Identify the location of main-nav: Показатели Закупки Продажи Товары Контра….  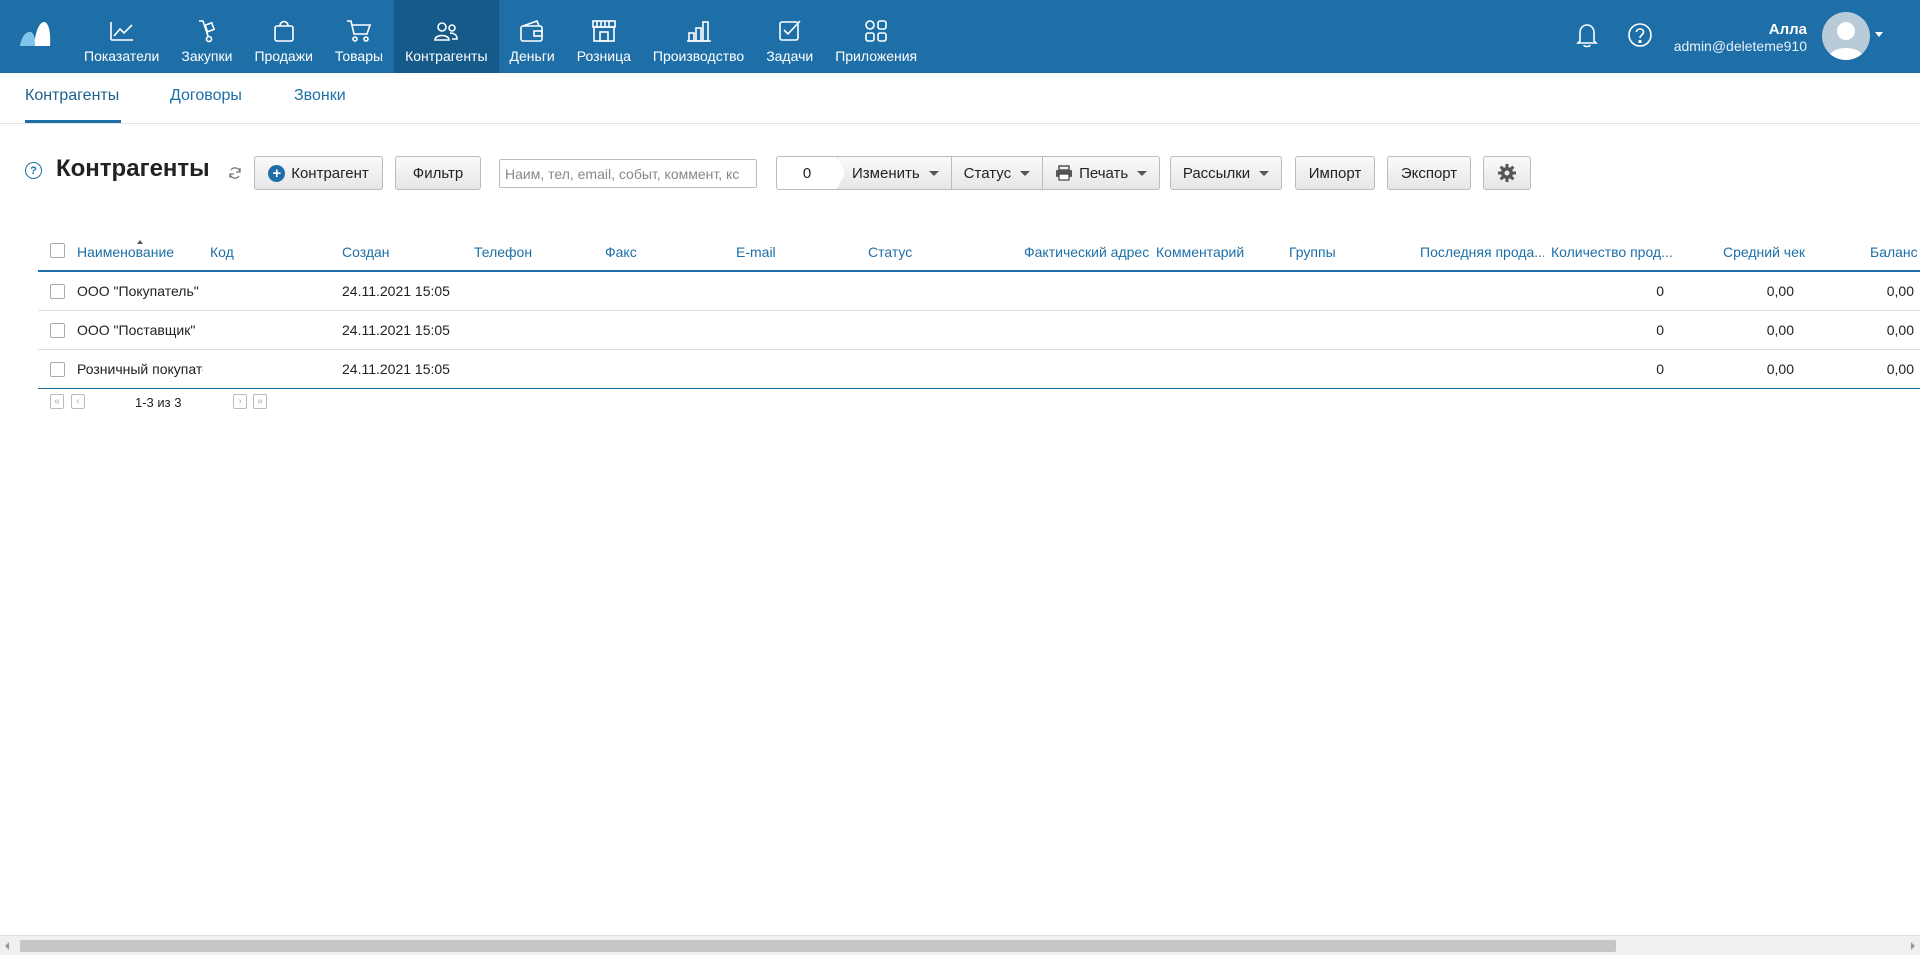
(500, 36).